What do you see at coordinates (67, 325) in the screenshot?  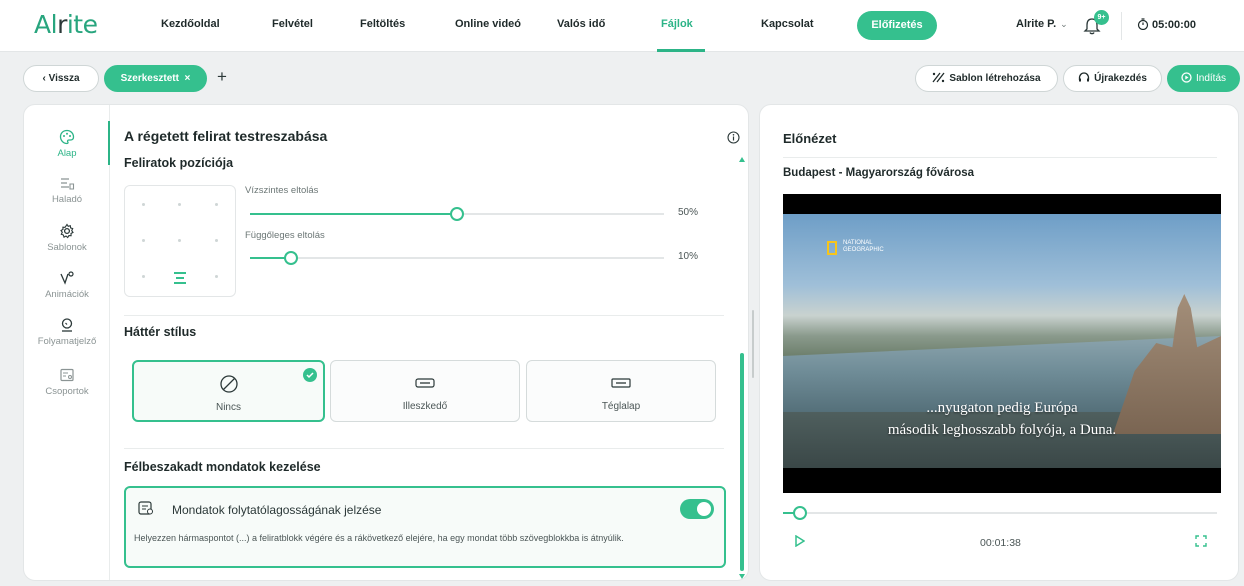 I see `progress-icon` at bounding box center [67, 325].